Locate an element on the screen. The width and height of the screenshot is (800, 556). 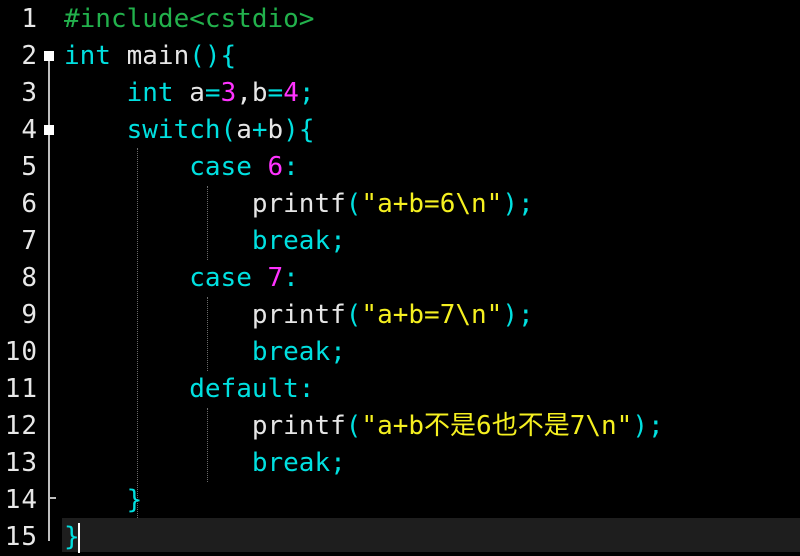
code-token: "a+b=7\n" is located at coordinates (432, 315).